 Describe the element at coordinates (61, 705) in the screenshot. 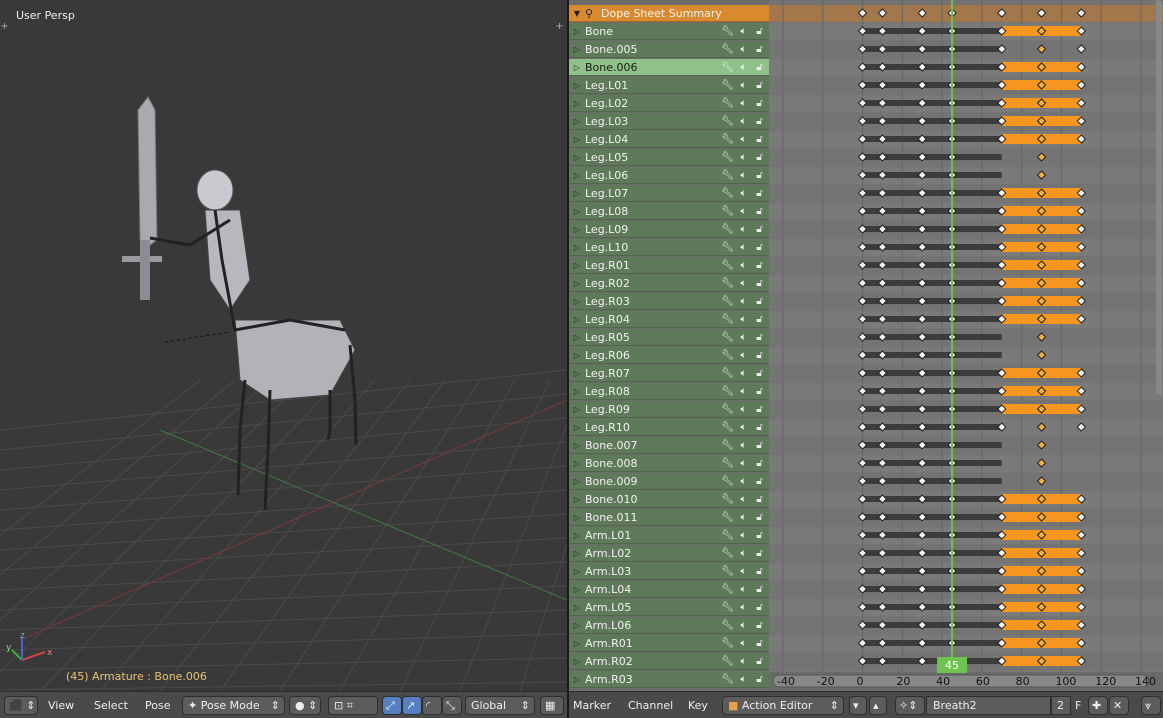

I see `menu-view: View` at that location.